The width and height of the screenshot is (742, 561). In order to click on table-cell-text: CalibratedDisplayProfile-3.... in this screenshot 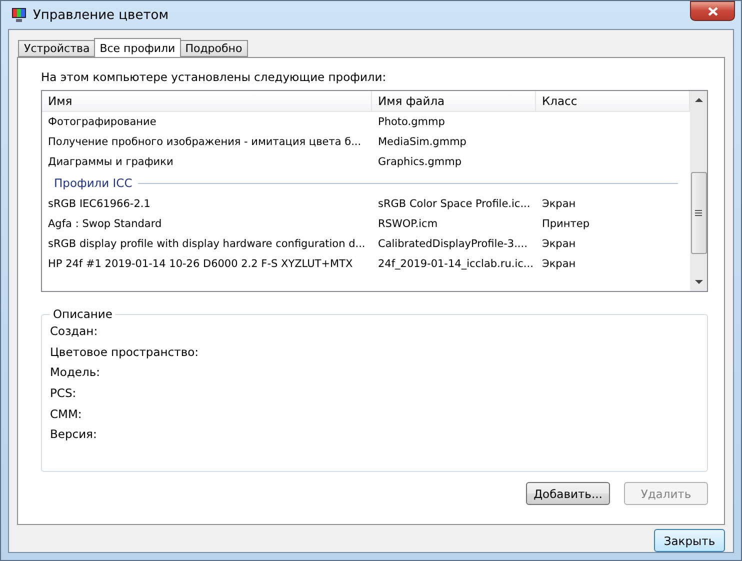, I will do `click(452, 244)`.